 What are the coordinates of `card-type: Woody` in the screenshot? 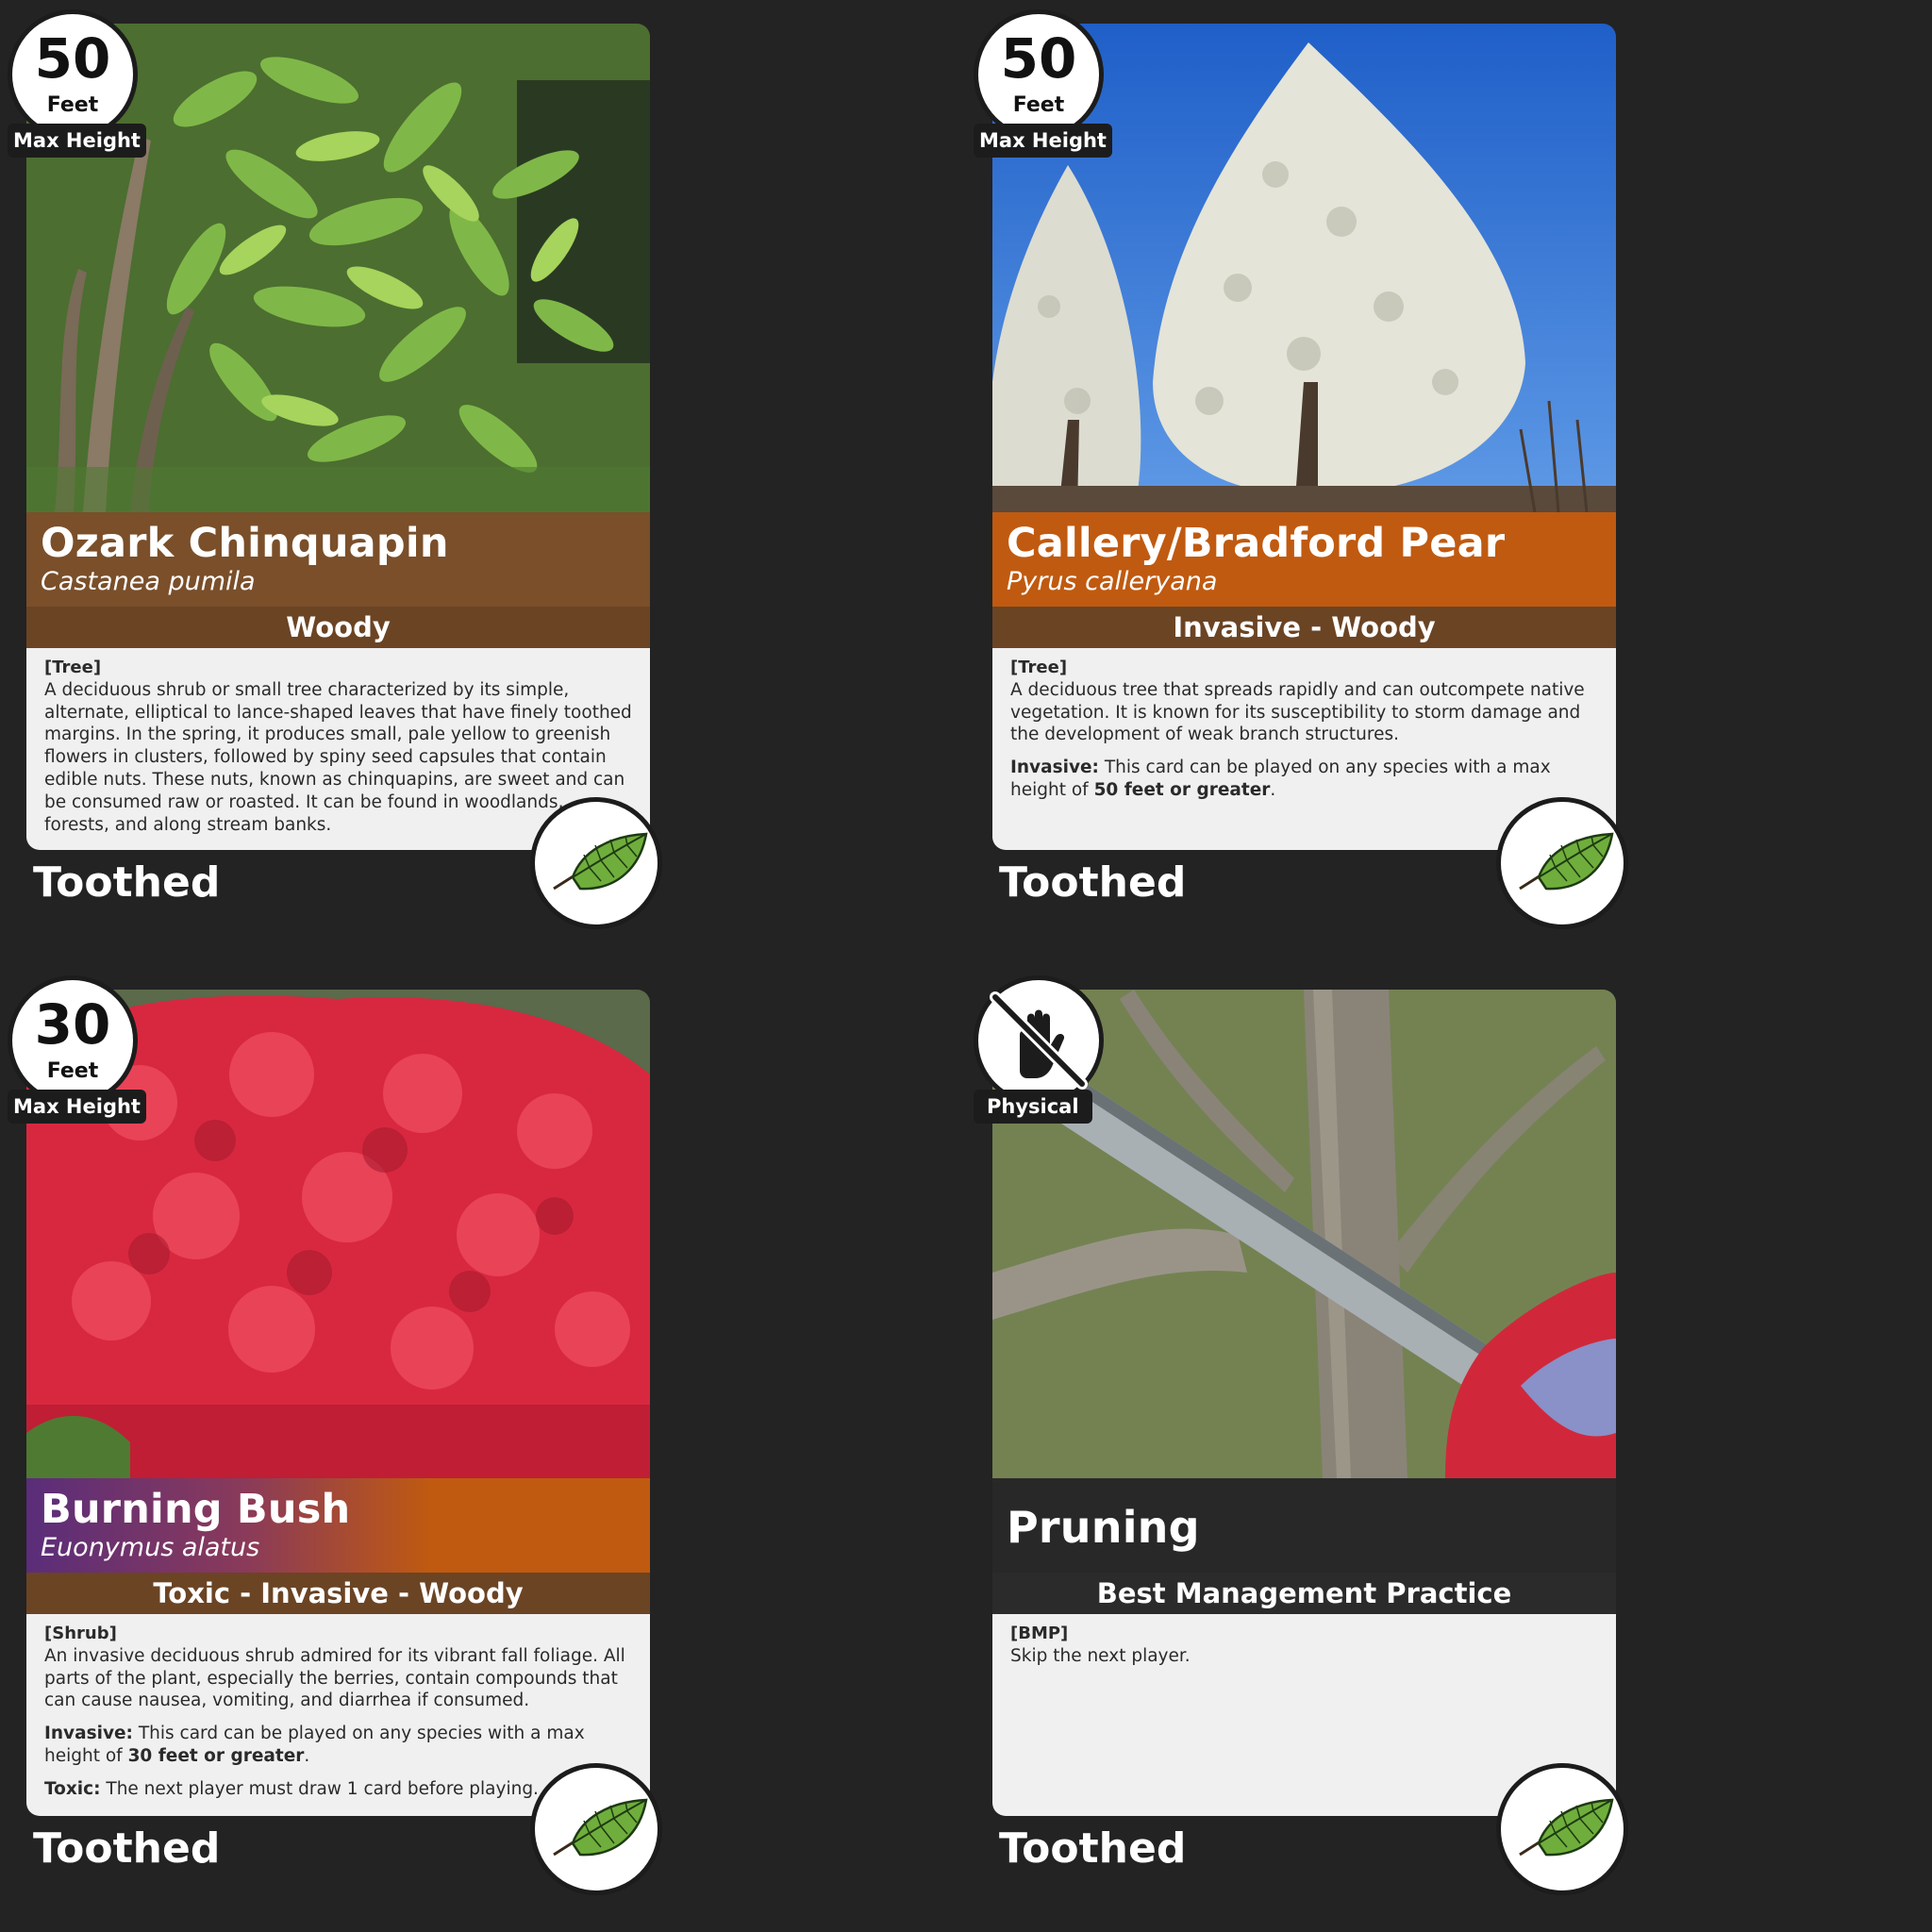 It's located at (338, 627).